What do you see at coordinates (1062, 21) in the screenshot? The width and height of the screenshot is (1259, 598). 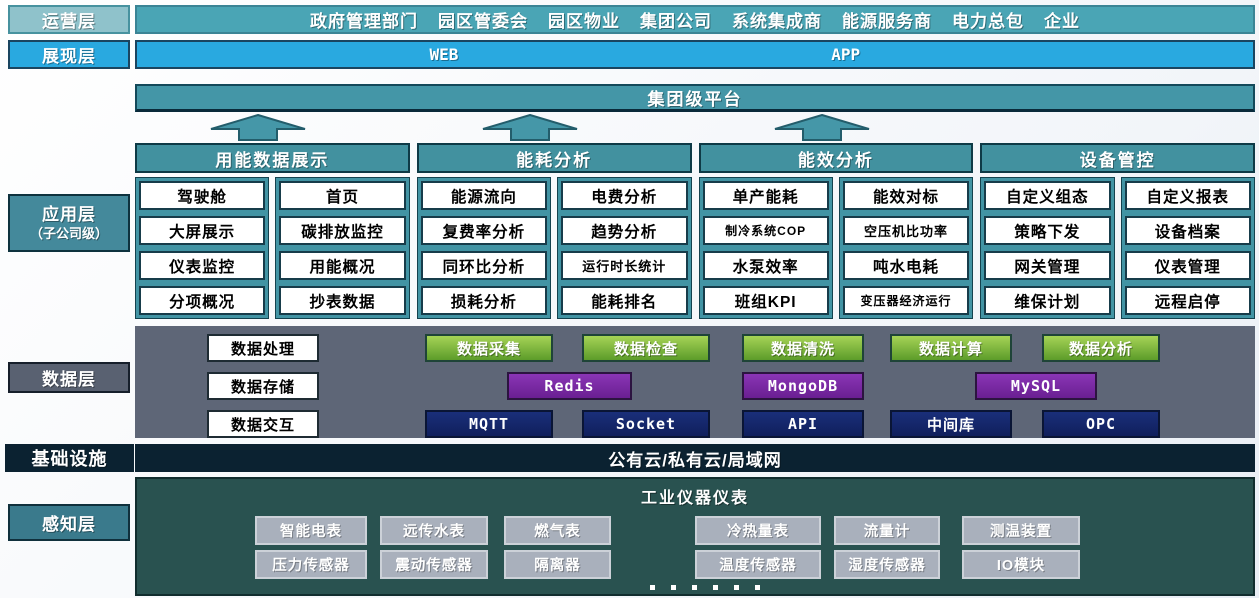 I see `operation-role: 企业` at bounding box center [1062, 21].